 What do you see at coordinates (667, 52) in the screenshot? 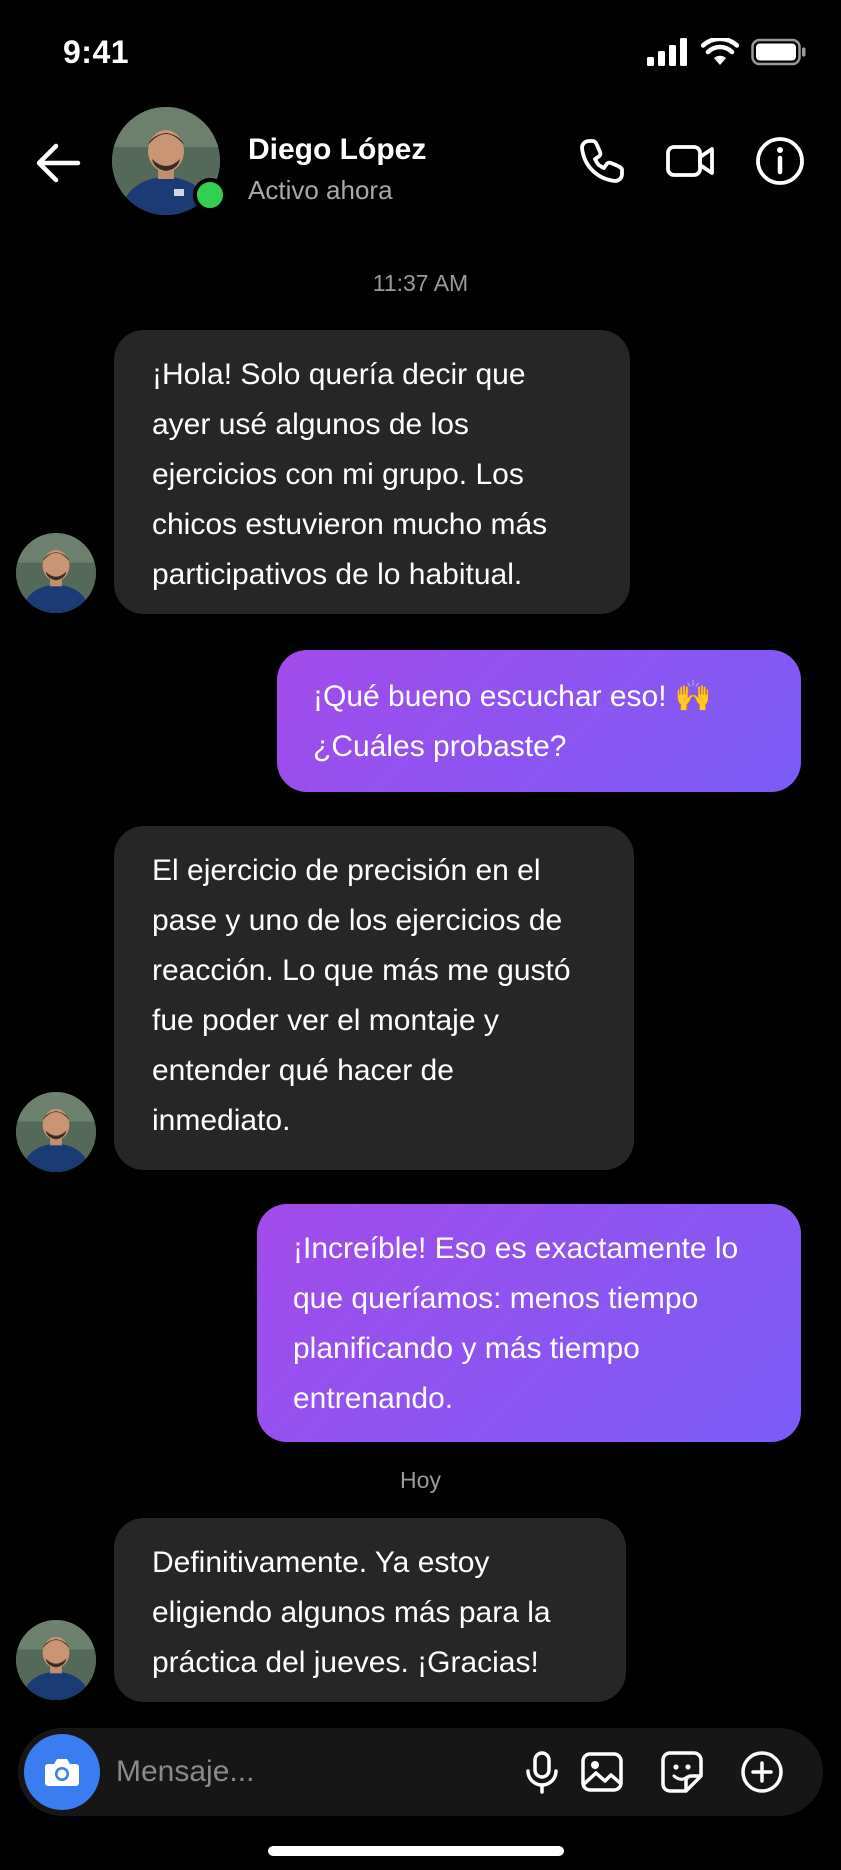
I see `cellular-signal-icon` at bounding box center [667, 52].